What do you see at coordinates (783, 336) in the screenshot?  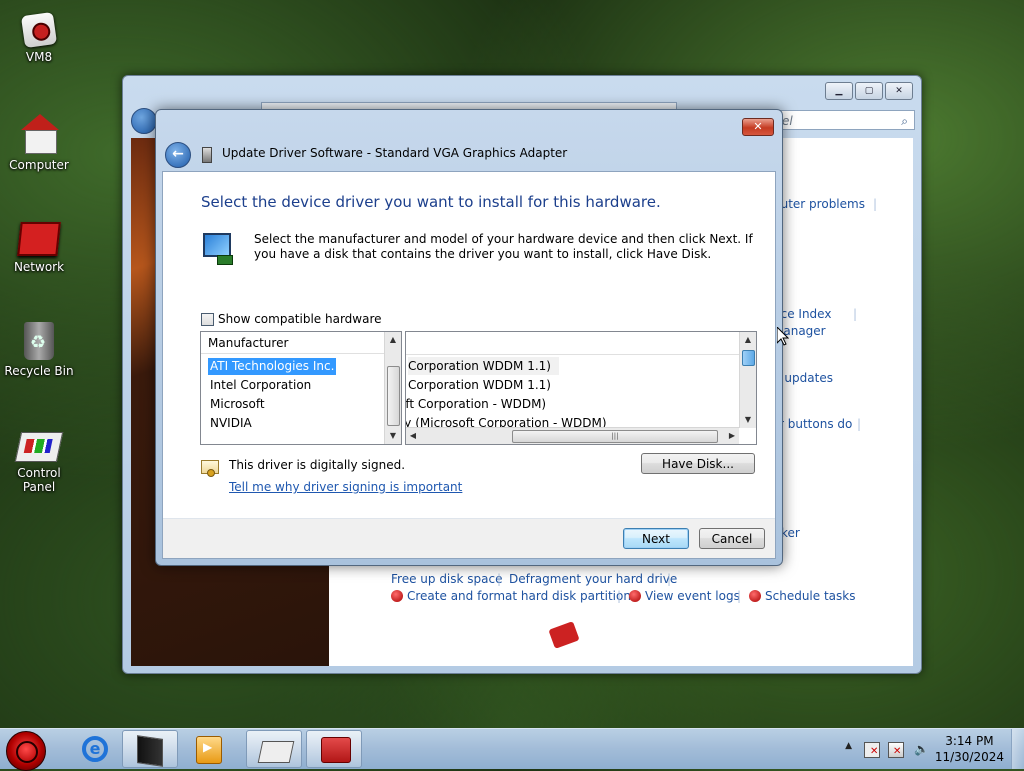 I see `mouse-pointer-icon` at bounding box center [783, 336].